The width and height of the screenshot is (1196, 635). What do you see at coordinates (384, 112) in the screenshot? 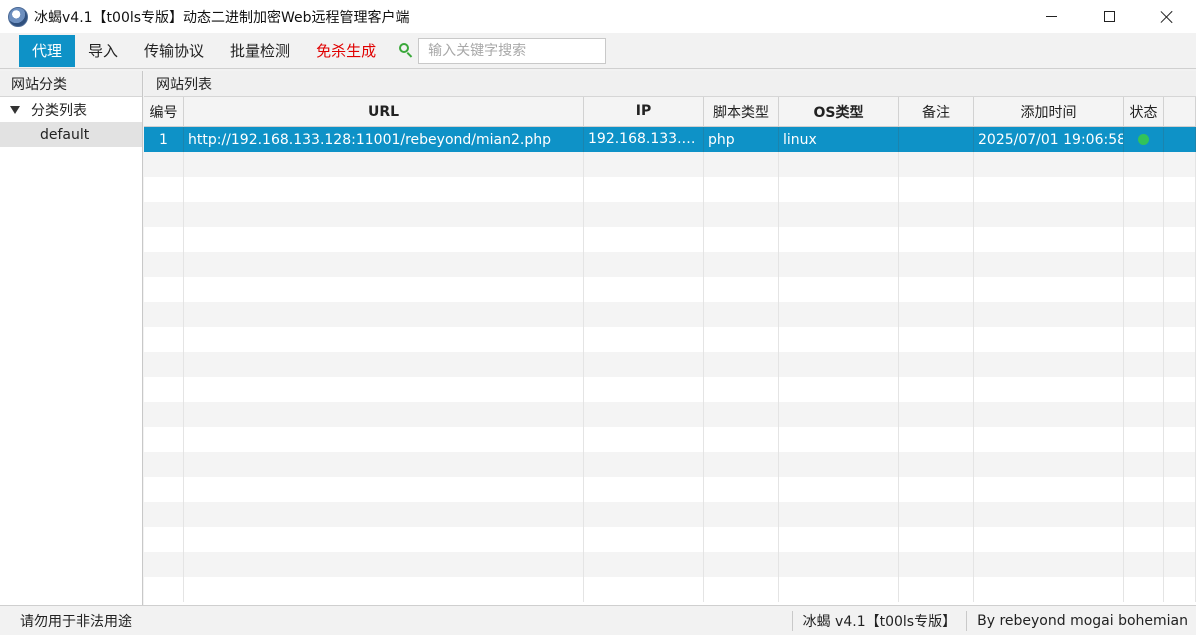
I see `column-header-url: URL` at bounding box center [384, 112].